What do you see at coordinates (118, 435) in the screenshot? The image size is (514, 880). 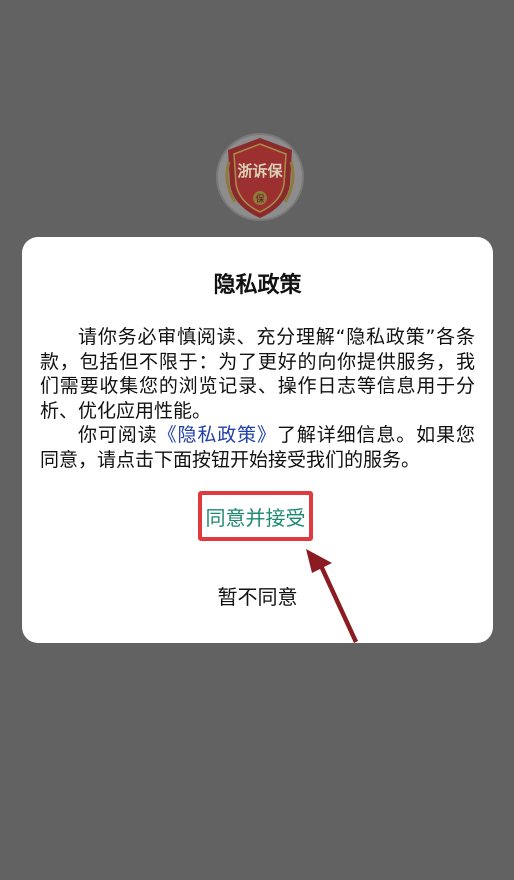 I see `paragraph-2-prefix: 你可阅读` at bounding box center [118, 435].